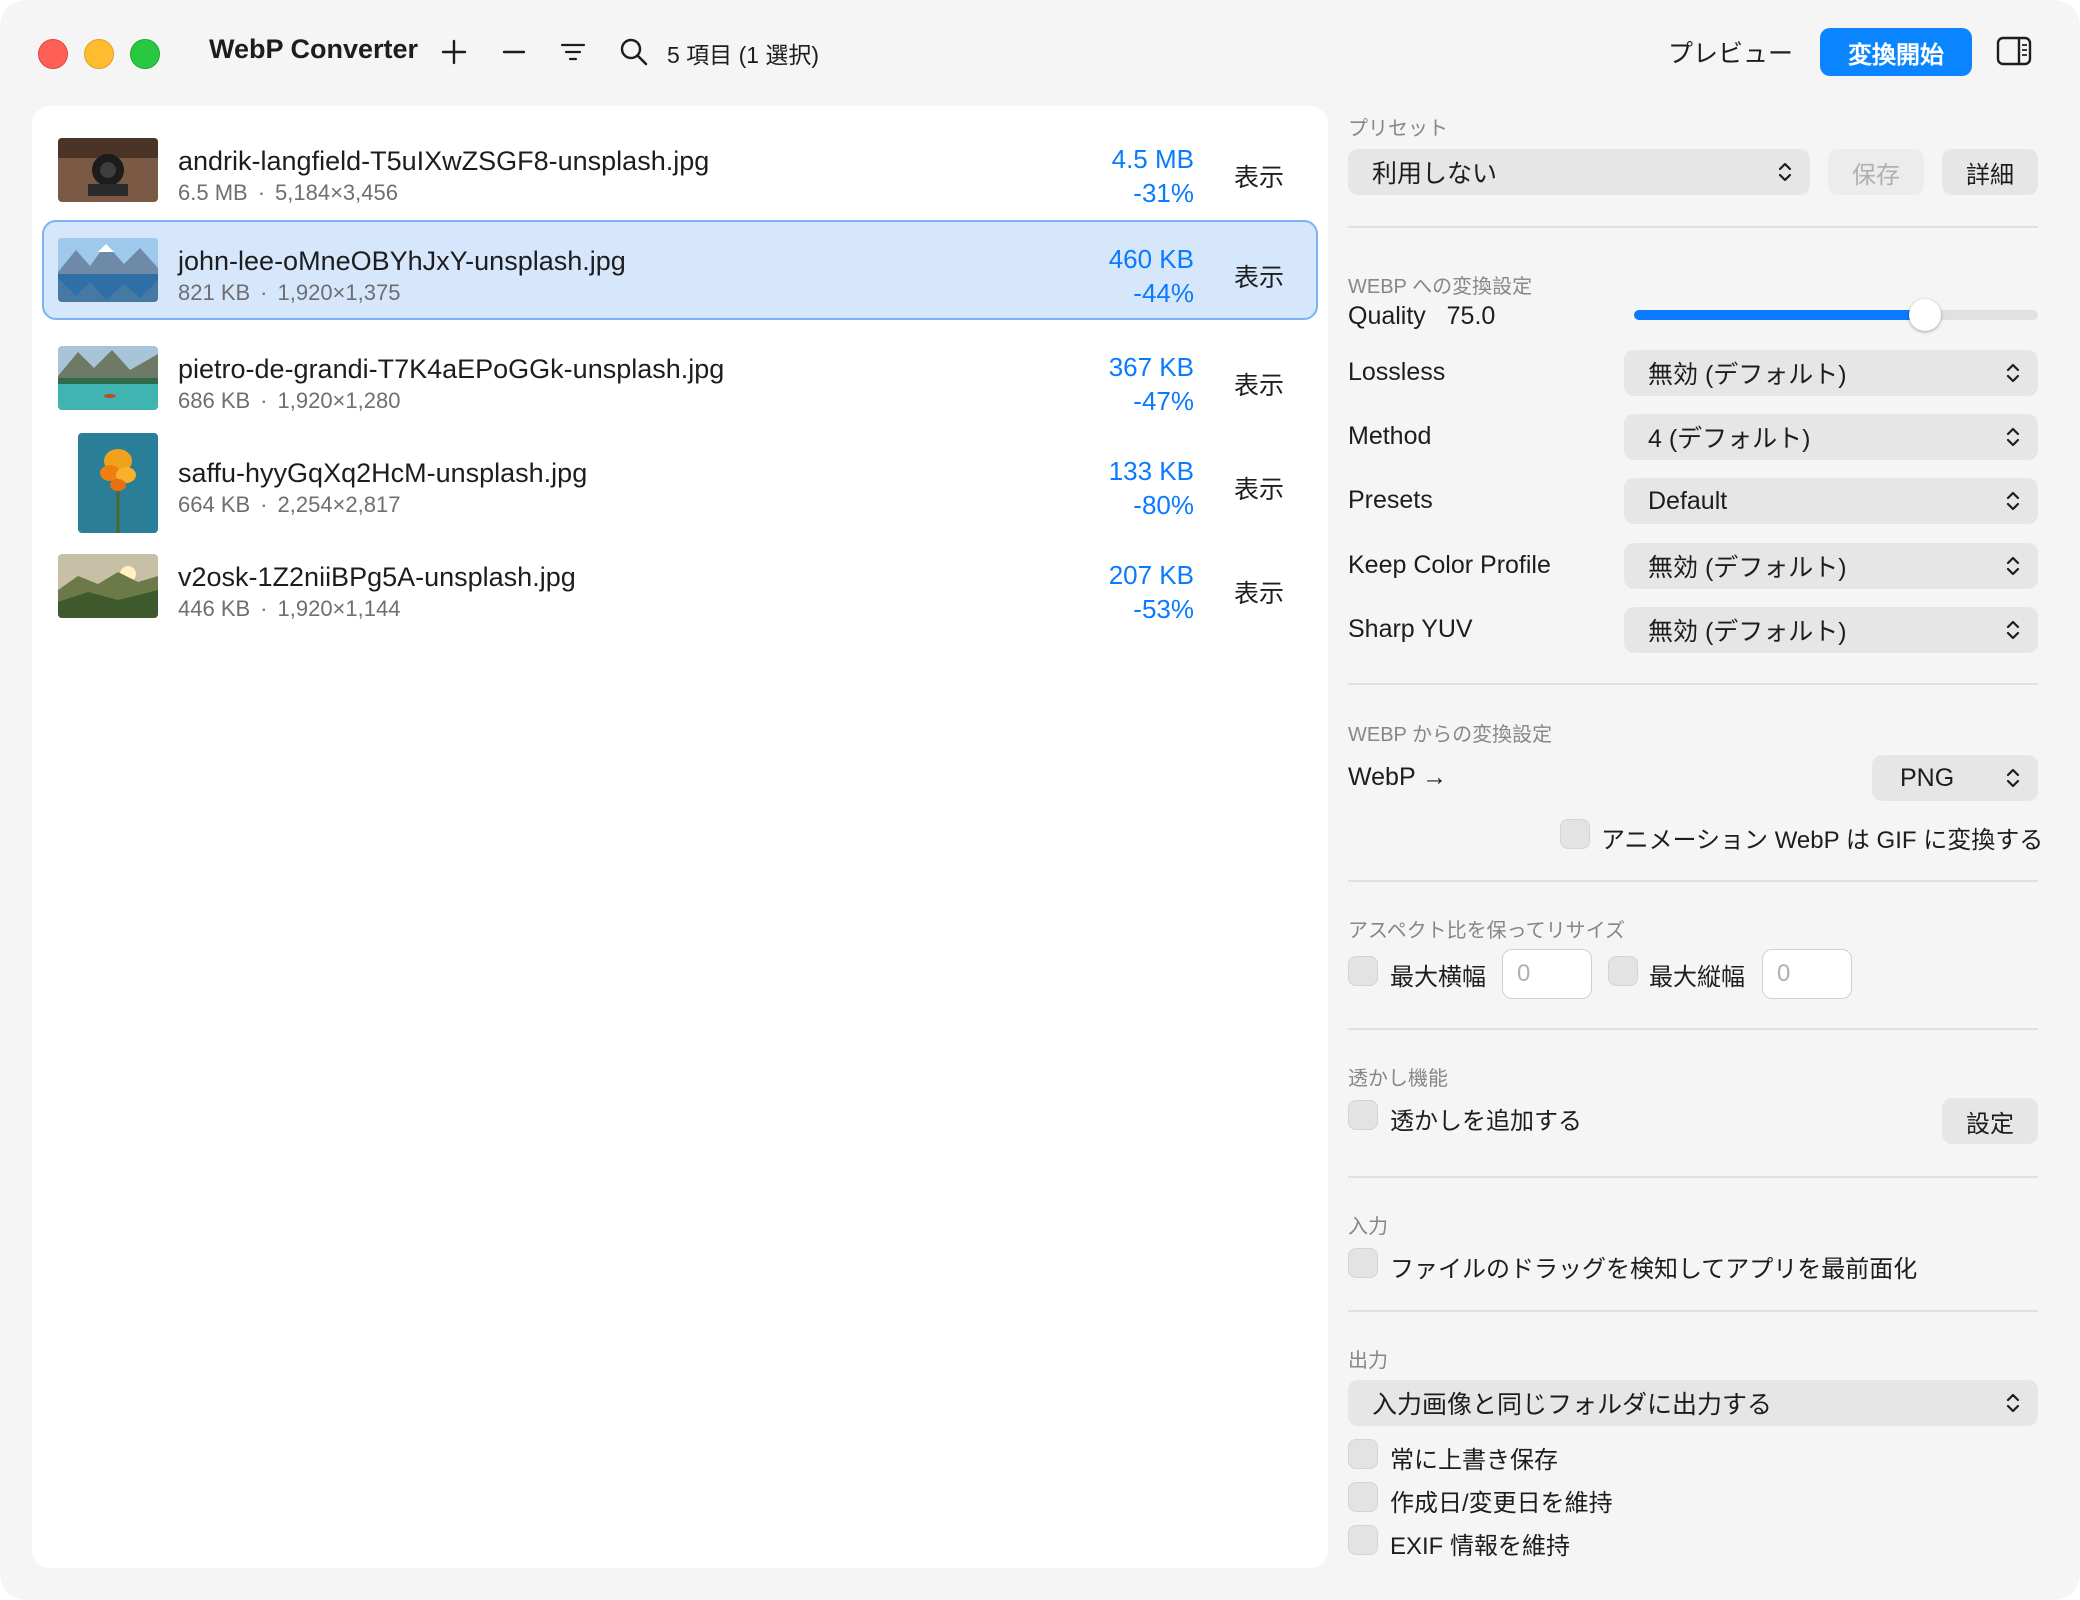 The width and height of the screenshot is (2080, 1600). I want to click on watermark-settings-button: 設定, so click(1990, 1121).